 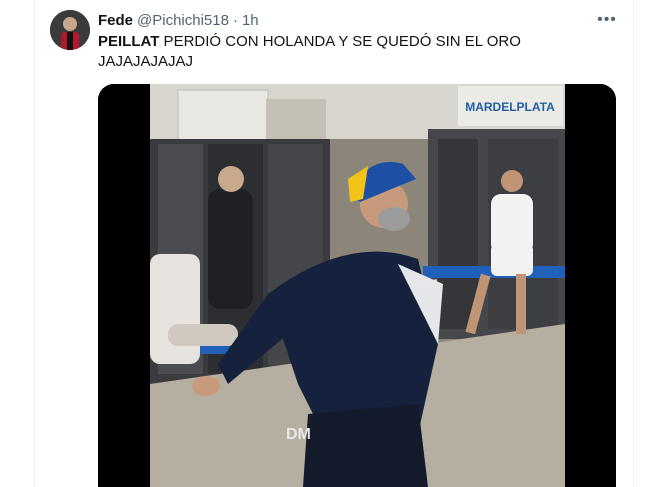 I want to click on locker-sign-text: MARDELPLATA, so click(x=510, y=107).